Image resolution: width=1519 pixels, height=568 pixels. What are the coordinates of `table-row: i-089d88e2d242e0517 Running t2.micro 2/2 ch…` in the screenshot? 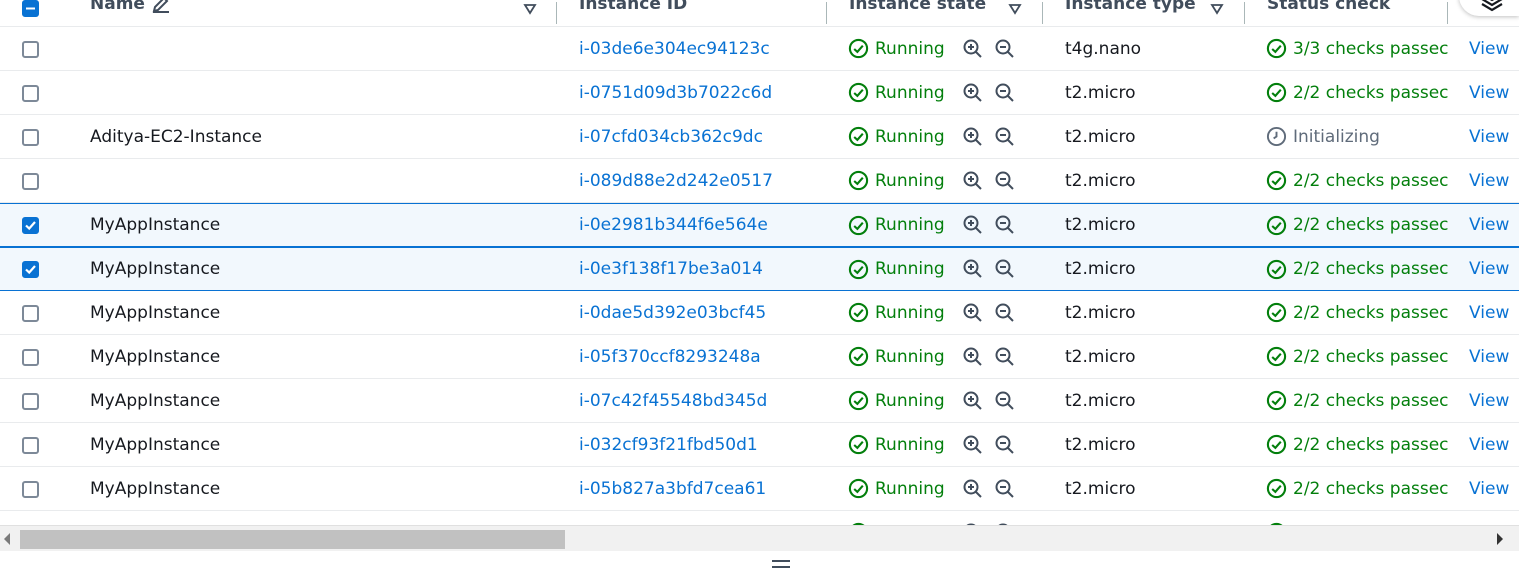 It's located at (759, 181).